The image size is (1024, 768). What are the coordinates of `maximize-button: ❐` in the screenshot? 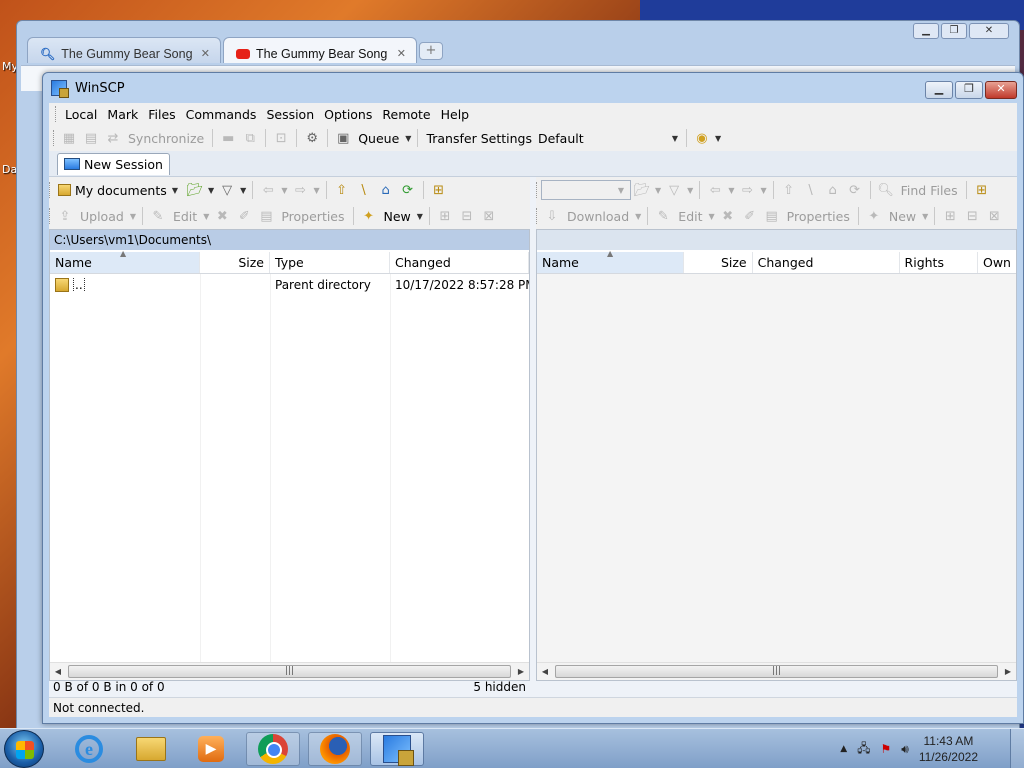 It's located at (954, 31).